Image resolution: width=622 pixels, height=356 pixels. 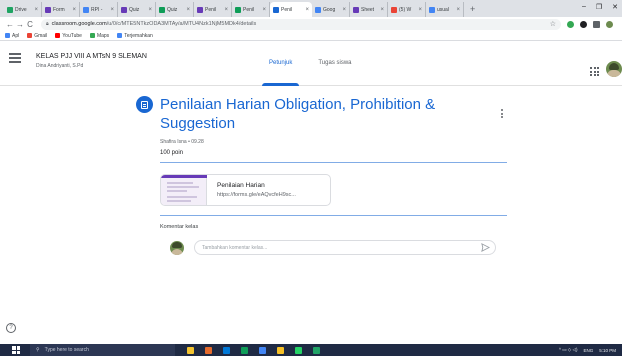 What do you see at coordinates (103, 35) in the screenshot?
I see `bookmark-label: Maps` at bounding box center [103, 35].